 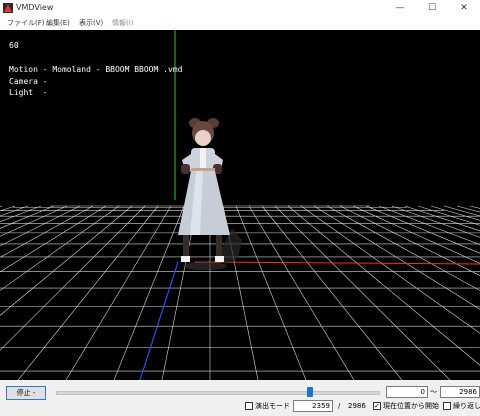 What do you see at coordinates (447, 406) in the screenshot?
I see `loop-checkbox` at bounding box center [447, 406].